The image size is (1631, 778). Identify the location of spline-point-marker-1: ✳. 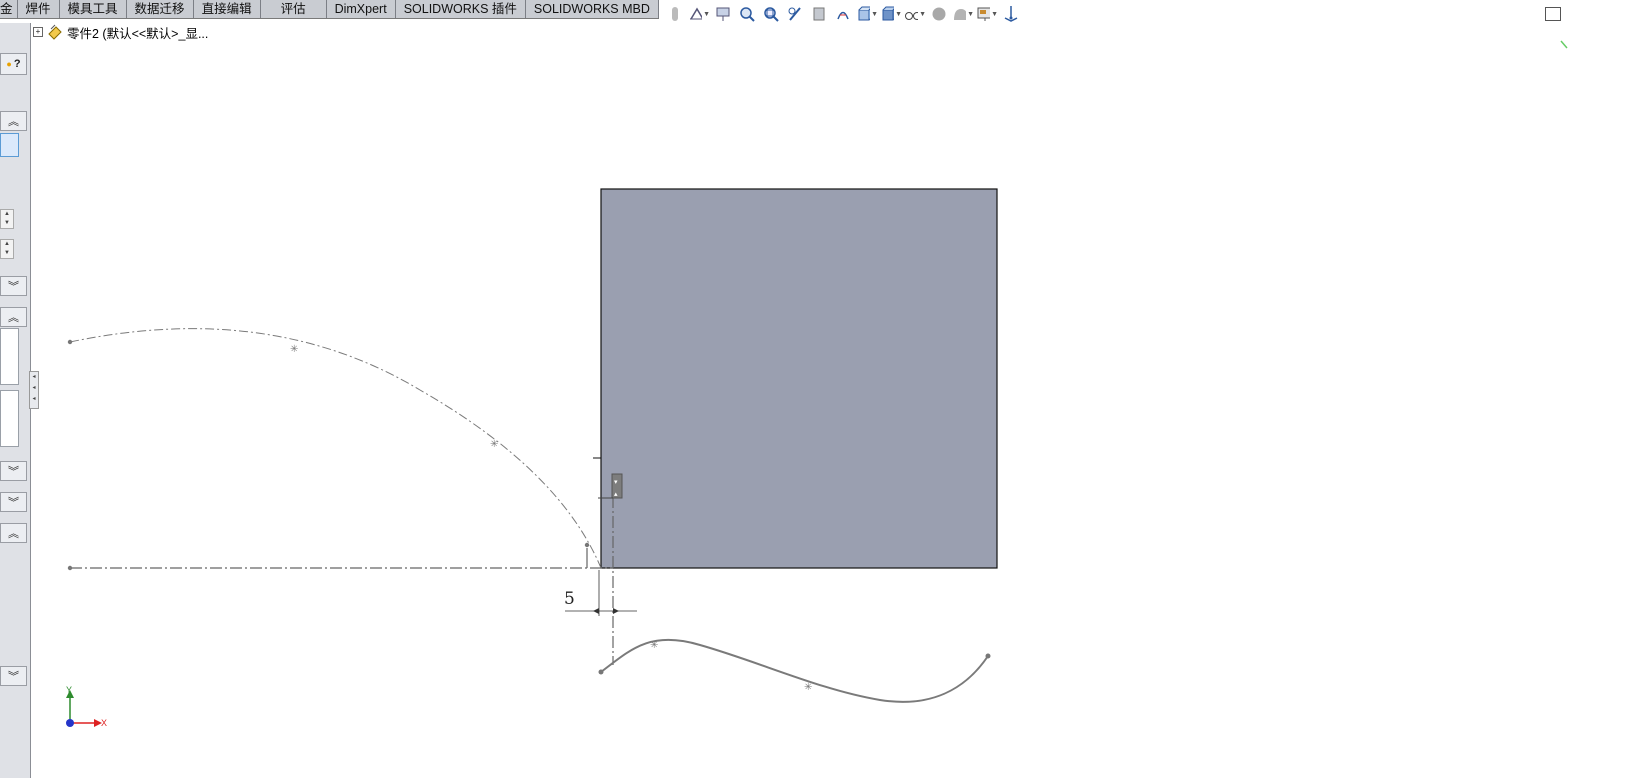
(654, 645).